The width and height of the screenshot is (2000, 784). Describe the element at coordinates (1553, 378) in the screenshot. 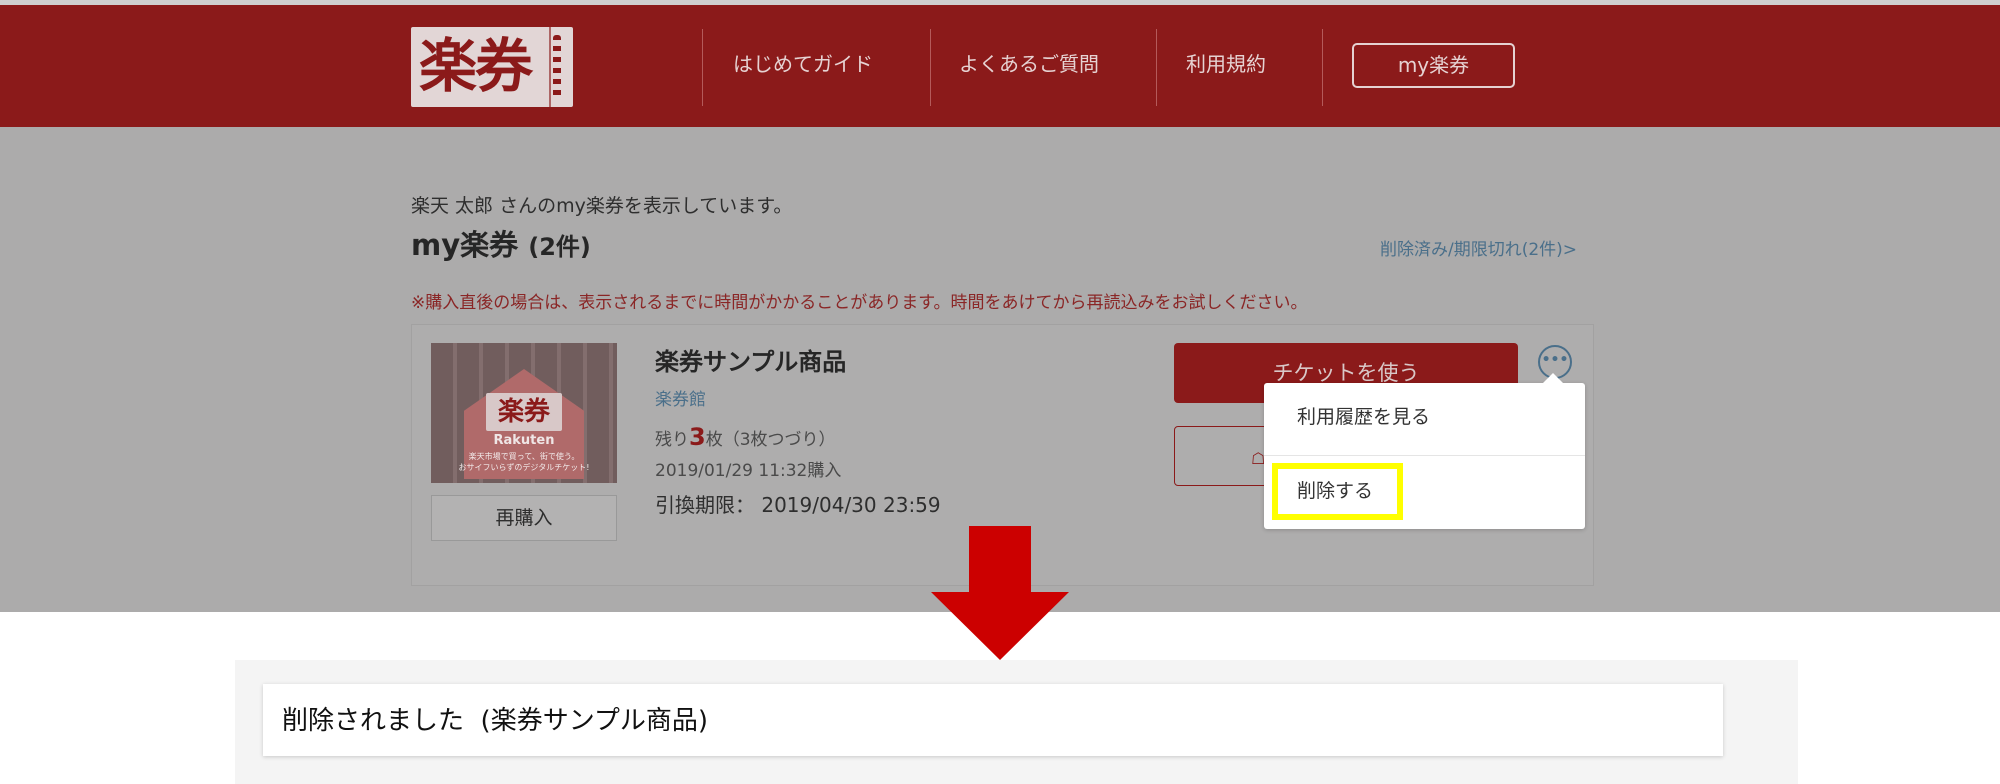

I see `menu-caret` at that location.